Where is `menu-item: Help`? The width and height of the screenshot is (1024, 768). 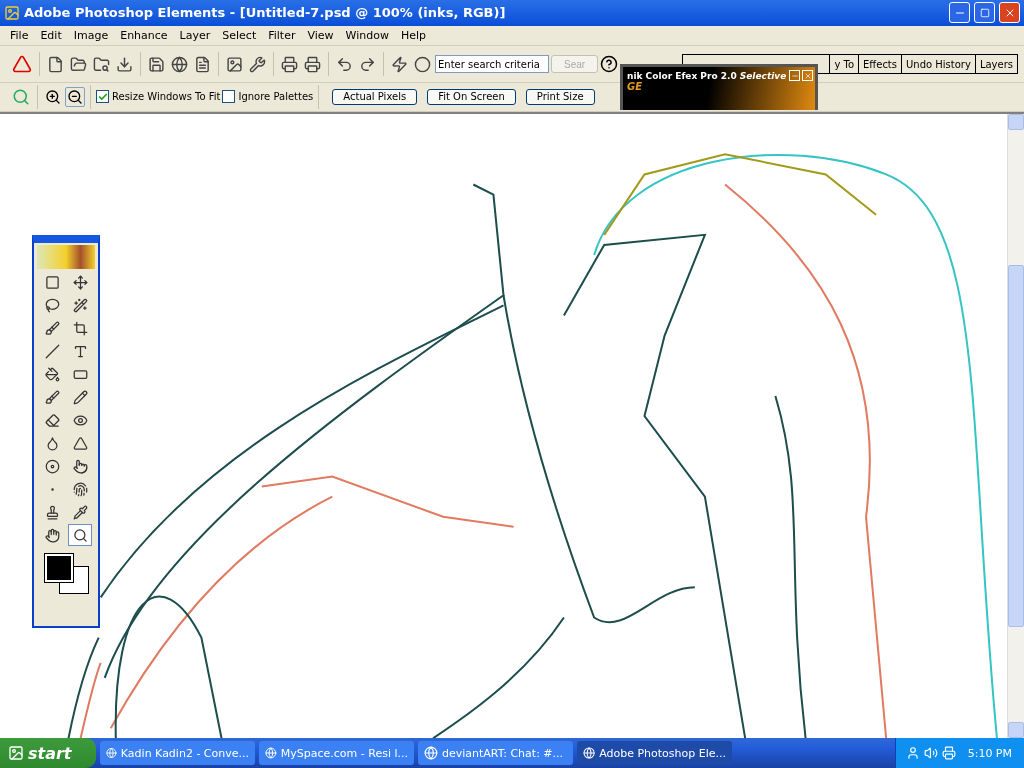
menu-item: Help is located at coordinates (413, 36).